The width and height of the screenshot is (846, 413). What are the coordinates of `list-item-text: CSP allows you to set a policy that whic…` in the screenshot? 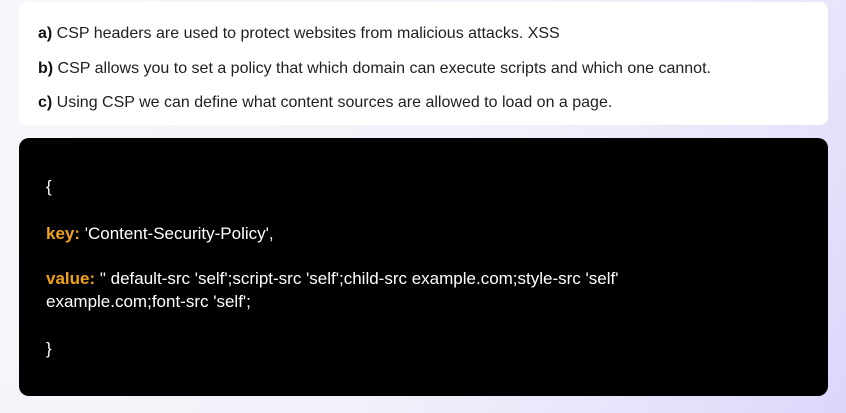 It's located at (382, 68).